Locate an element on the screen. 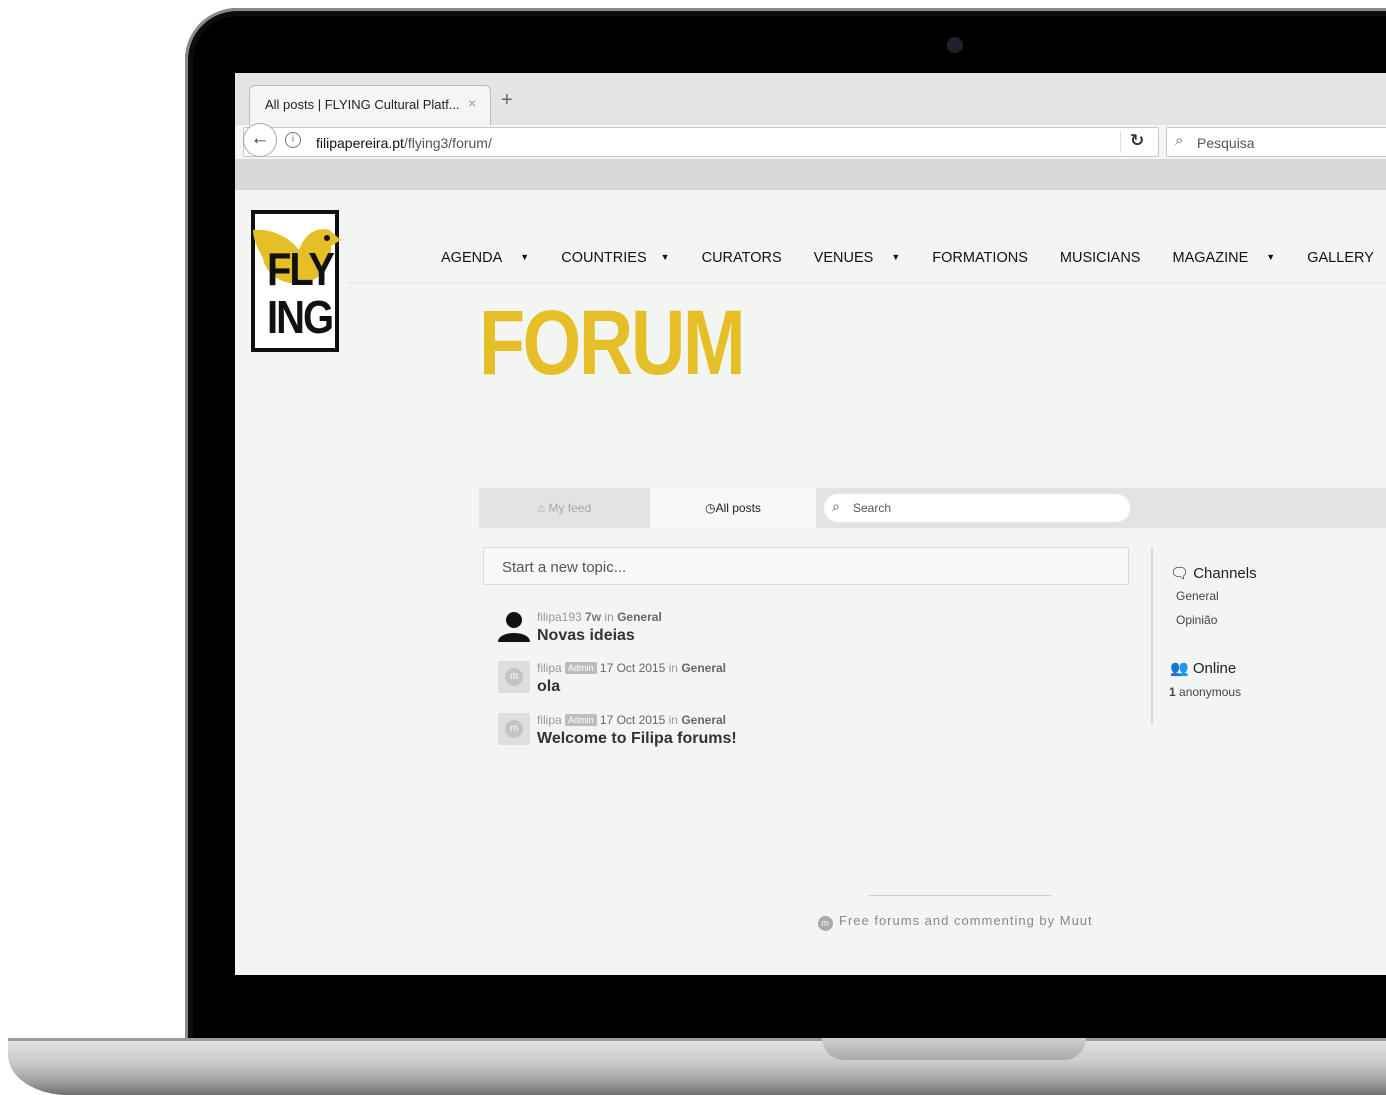 The height and width of the screenshot is (1095, 1386). footer-link: m Free forums and commenting by Muut is located at coordinates (955, 922).